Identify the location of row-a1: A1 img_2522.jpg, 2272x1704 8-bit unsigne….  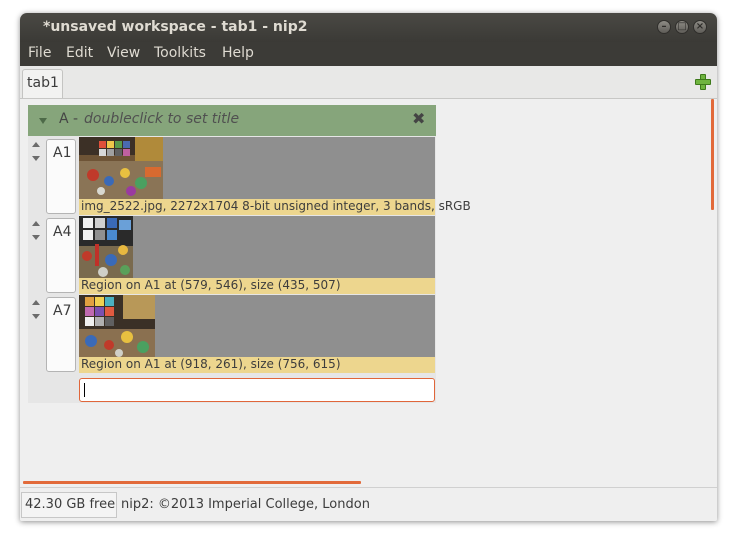
(249, 176).